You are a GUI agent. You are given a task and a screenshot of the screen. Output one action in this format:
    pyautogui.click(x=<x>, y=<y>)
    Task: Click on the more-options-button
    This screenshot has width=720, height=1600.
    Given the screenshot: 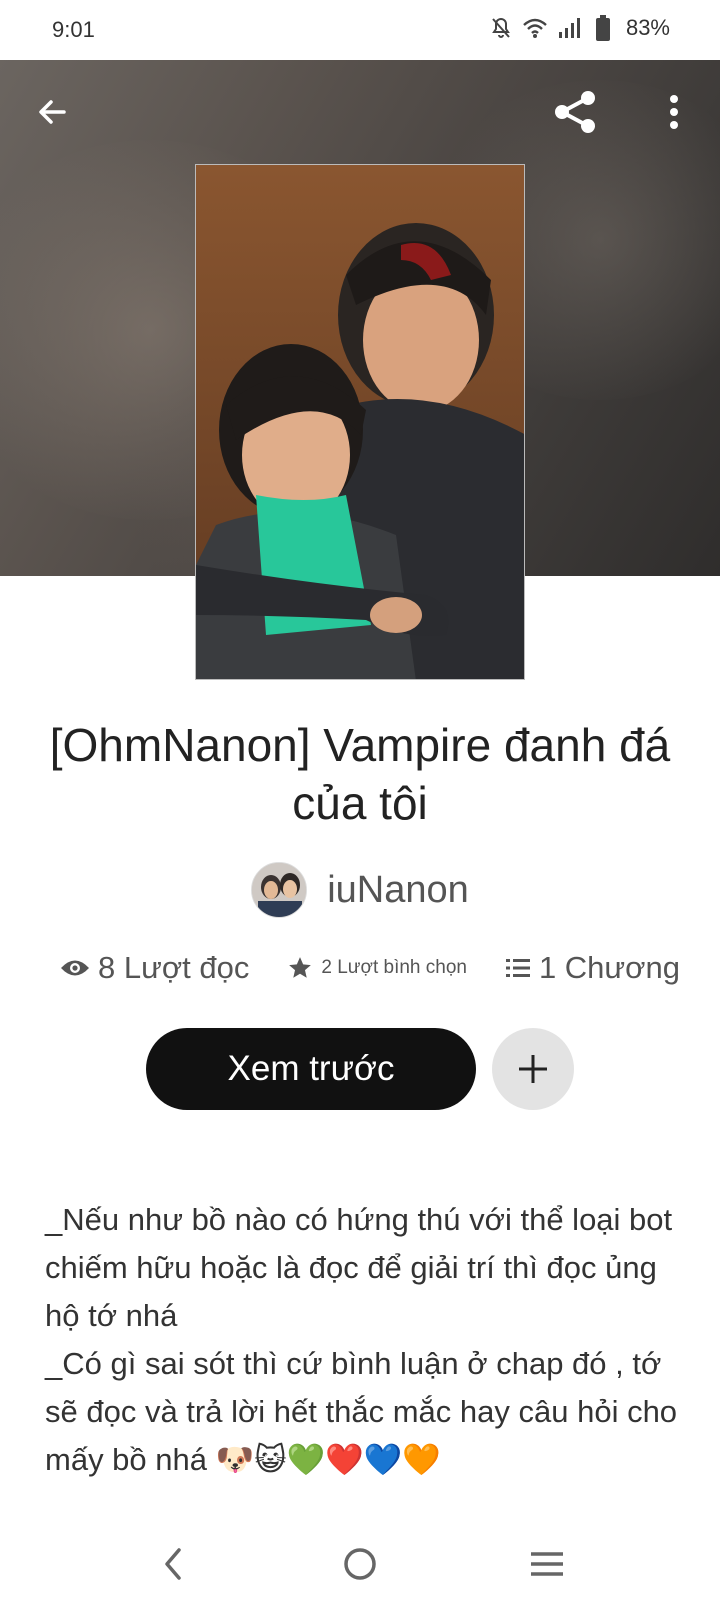 What is the action you would take?
    pyautogui.click(x=674, y=112)
    